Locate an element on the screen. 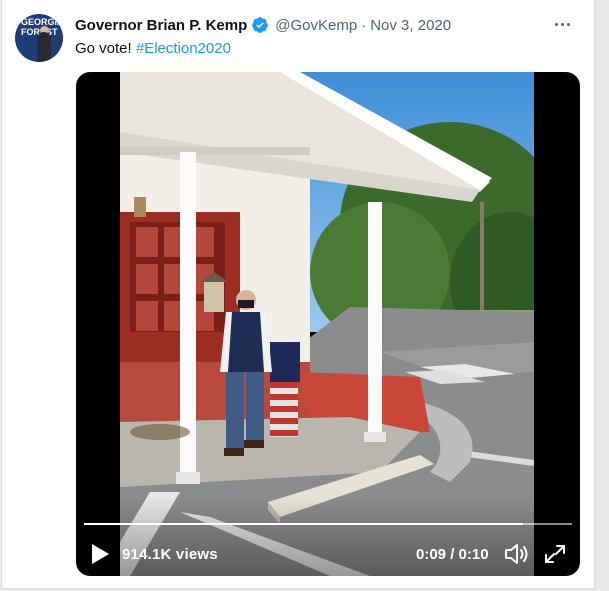 The width and height of the screenshot is (609, 591). video-time: 0:09 / 0:10 is located at coordinates (452, 554).